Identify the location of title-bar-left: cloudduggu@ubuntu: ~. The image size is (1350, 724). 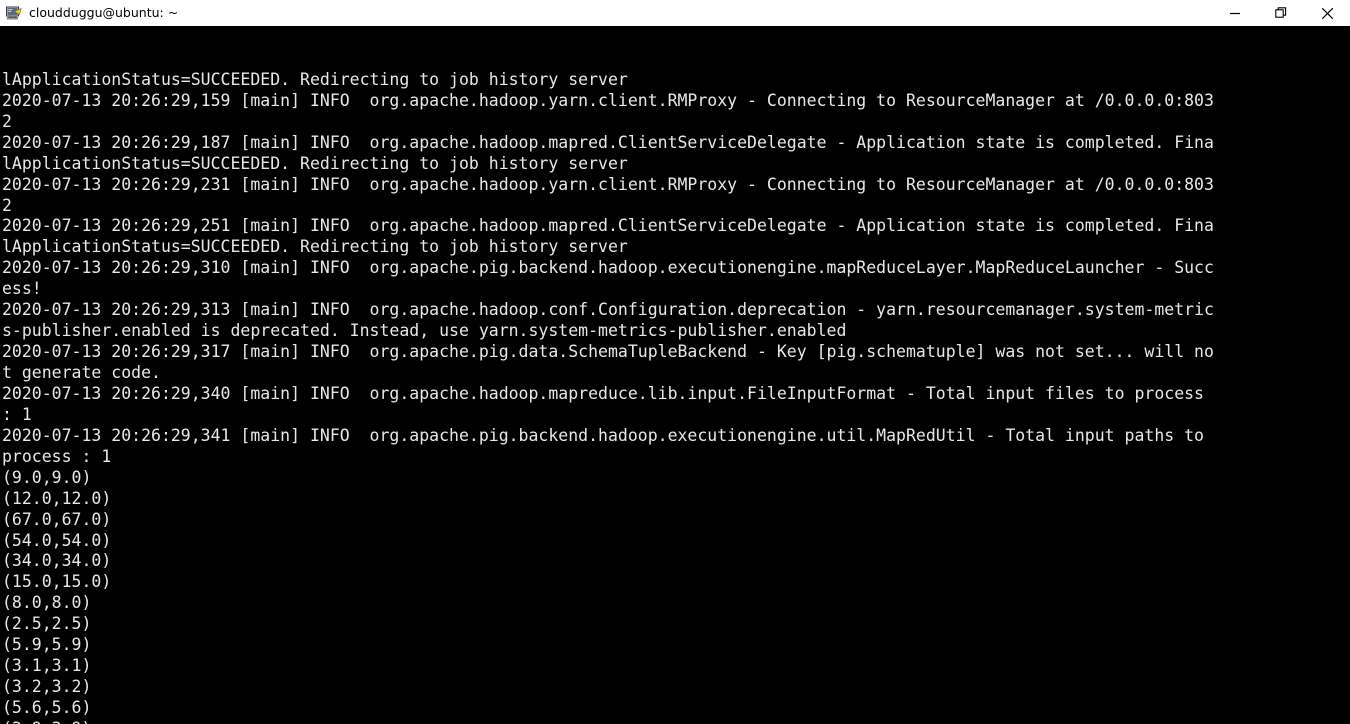
(89, 13).